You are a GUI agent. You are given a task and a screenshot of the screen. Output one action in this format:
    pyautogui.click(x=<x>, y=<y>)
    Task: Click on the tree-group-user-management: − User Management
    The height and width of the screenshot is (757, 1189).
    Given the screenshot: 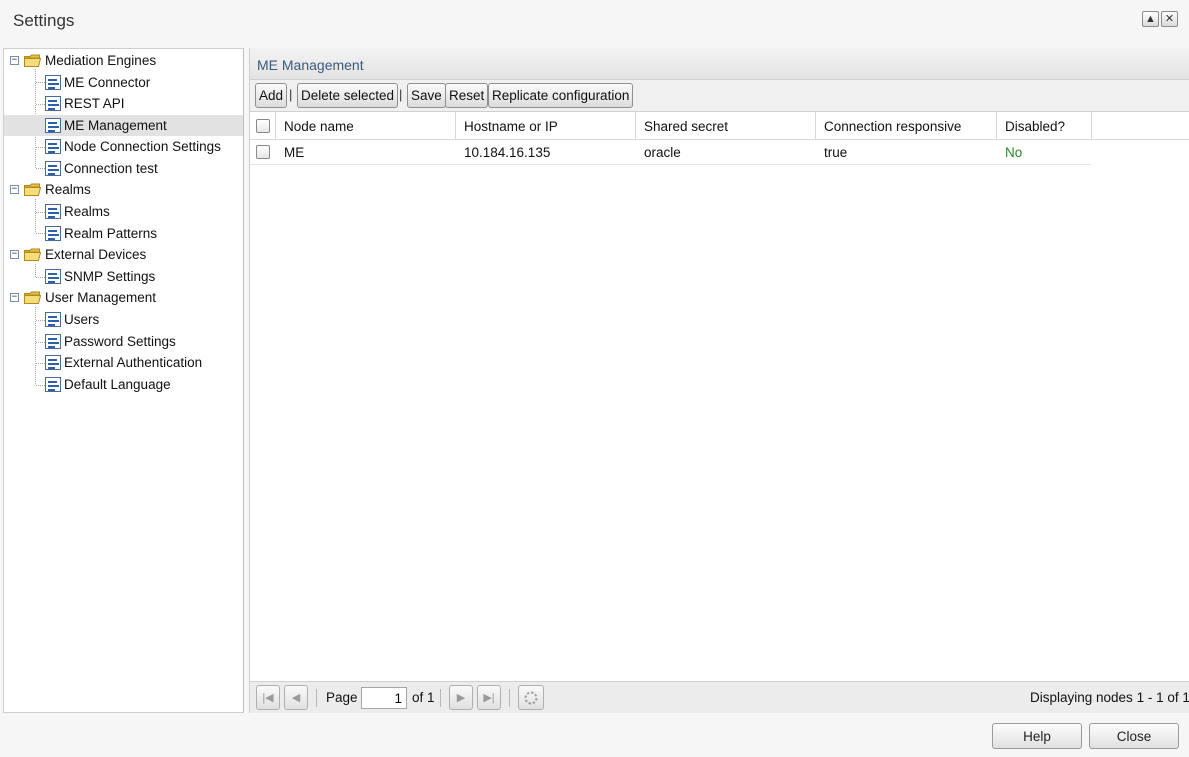 What is the action you would take?
    pyautogui.click(x=123, y=297)
    